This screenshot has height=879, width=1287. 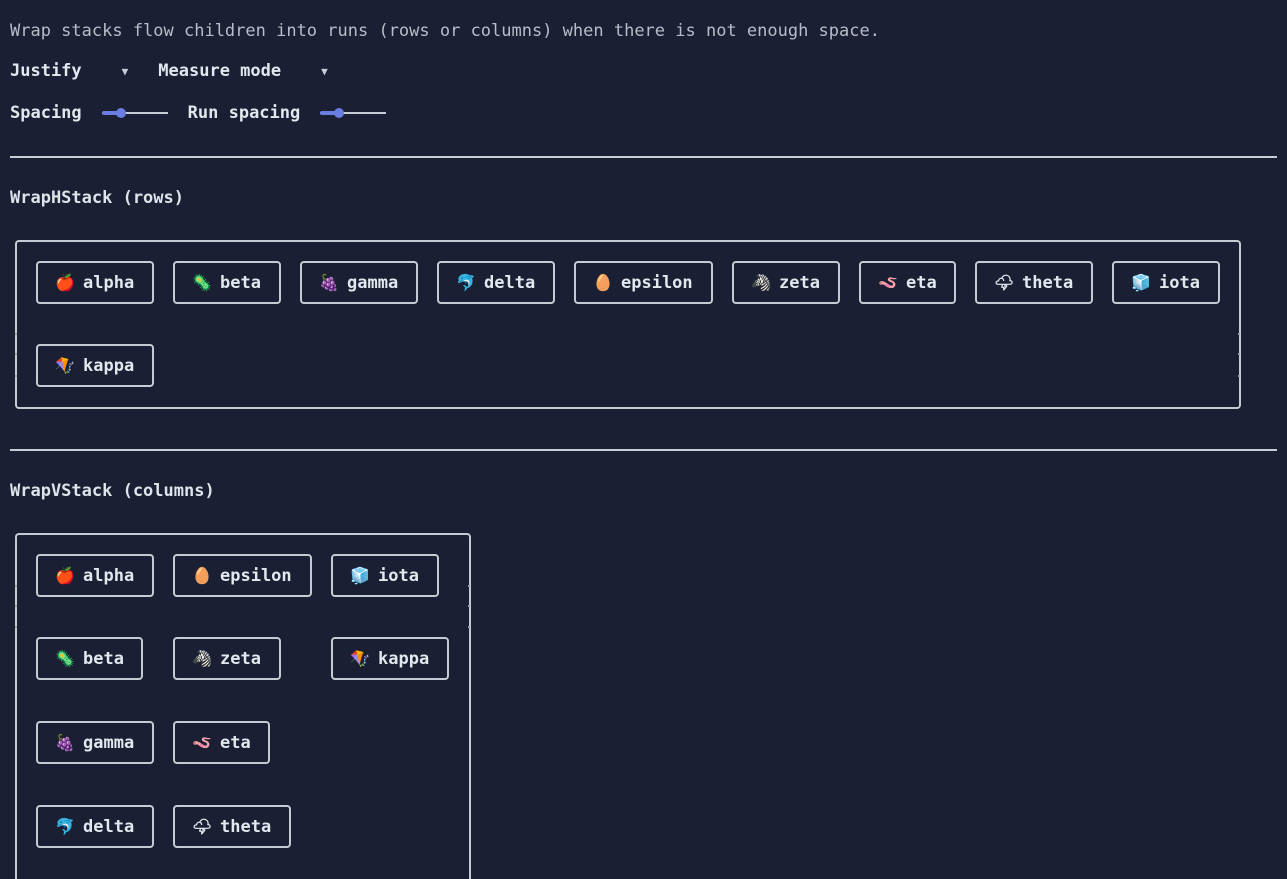 I want to click on vstack-chip-iota: 🧊 iota, so click(x=385, y=575).